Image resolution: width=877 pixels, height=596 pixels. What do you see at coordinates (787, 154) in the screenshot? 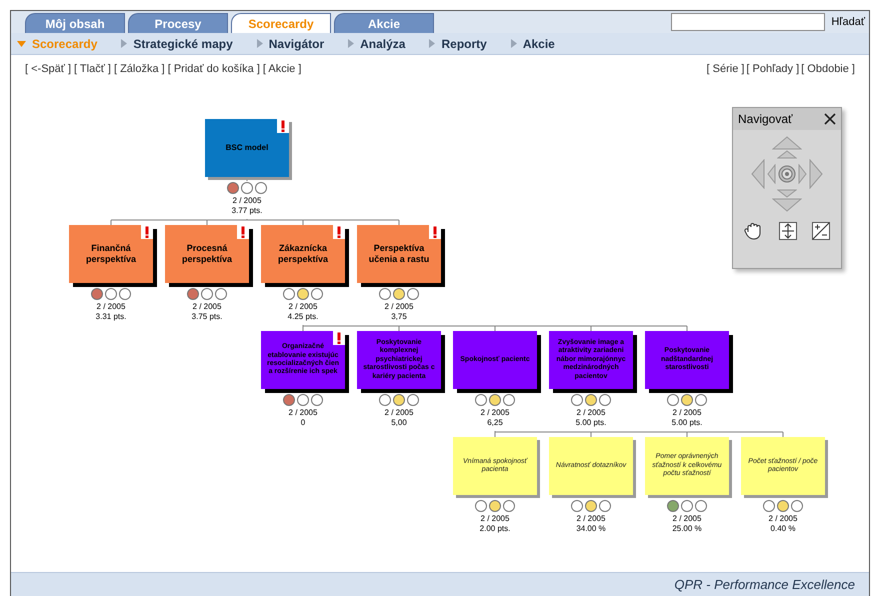
I see `step-up-icon` at bounding box center [787, 154].